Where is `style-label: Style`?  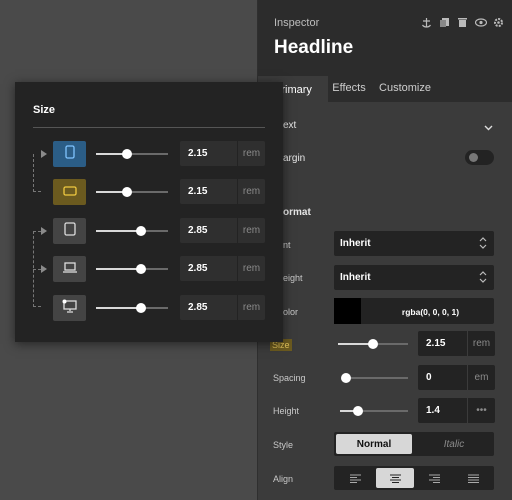 style-label: Style is located at coordinates (283, 445).